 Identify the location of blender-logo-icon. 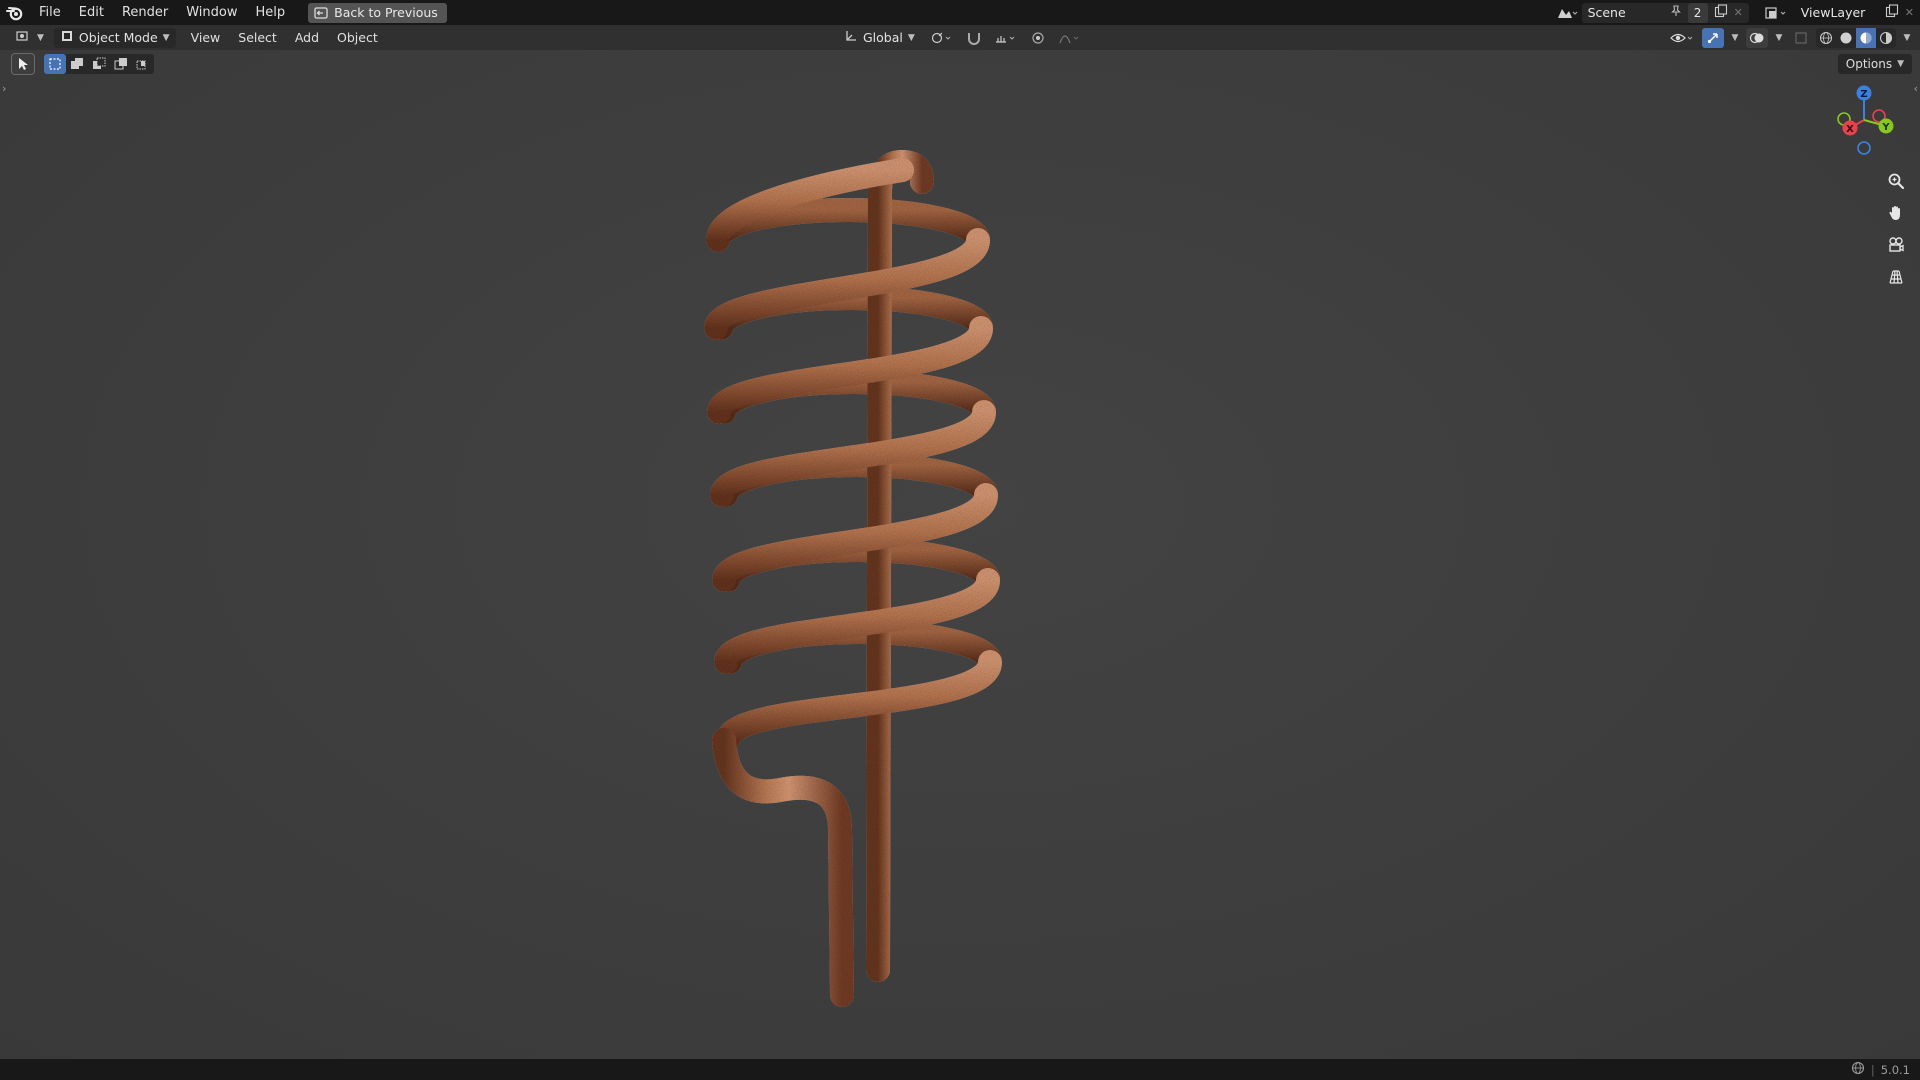
(15, 12).